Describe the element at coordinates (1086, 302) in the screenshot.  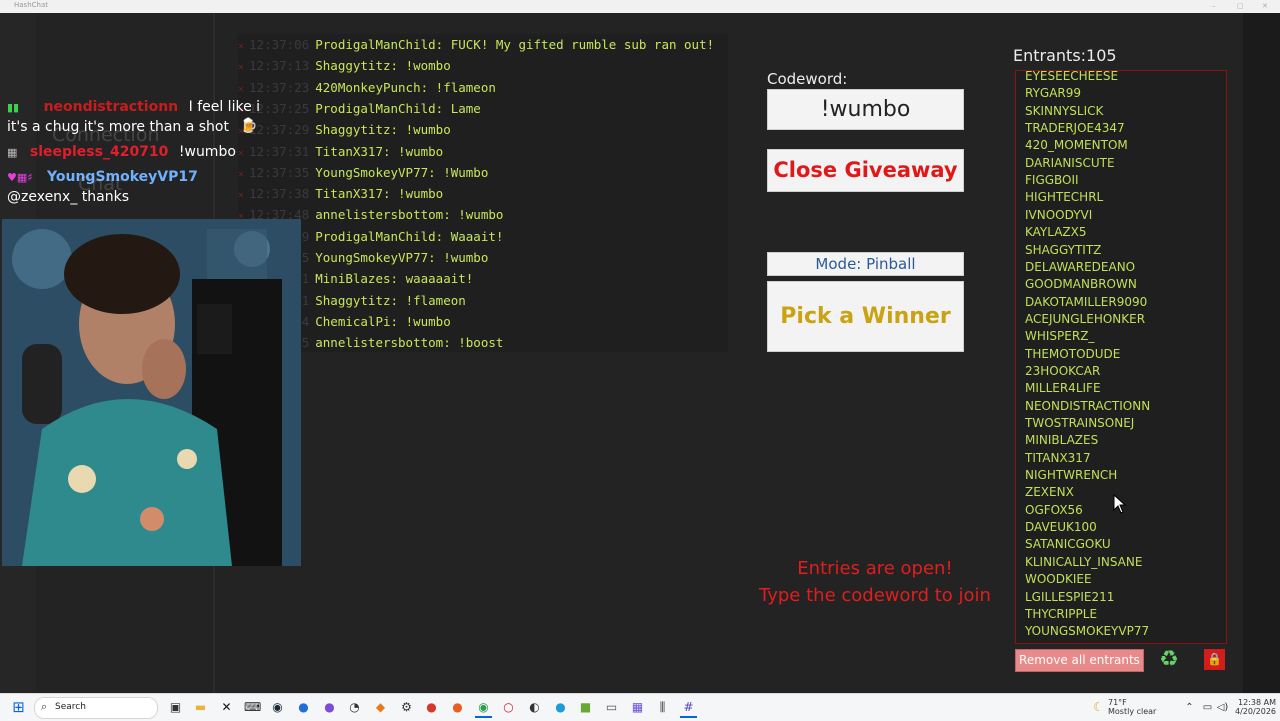
I see `entrant-item: DAKOTAMILLER9090` at that location.